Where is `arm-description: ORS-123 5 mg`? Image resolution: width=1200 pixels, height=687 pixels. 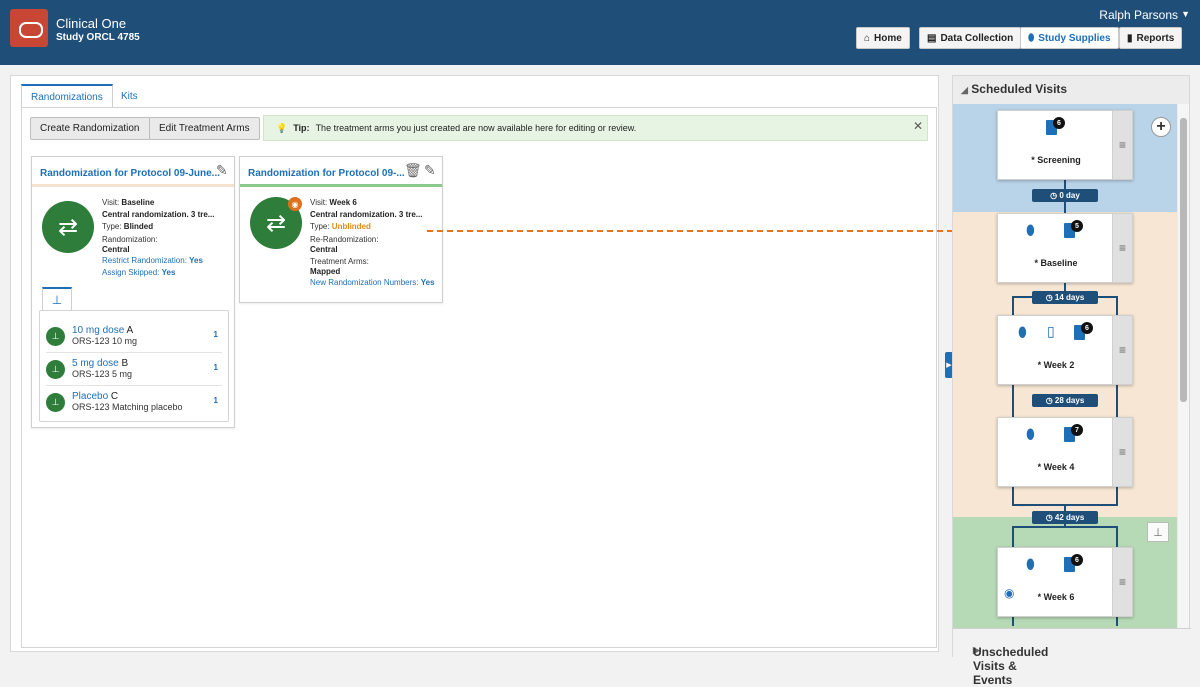 arm-description: ORS-123 5 mg is located at coordinates (102, 374).